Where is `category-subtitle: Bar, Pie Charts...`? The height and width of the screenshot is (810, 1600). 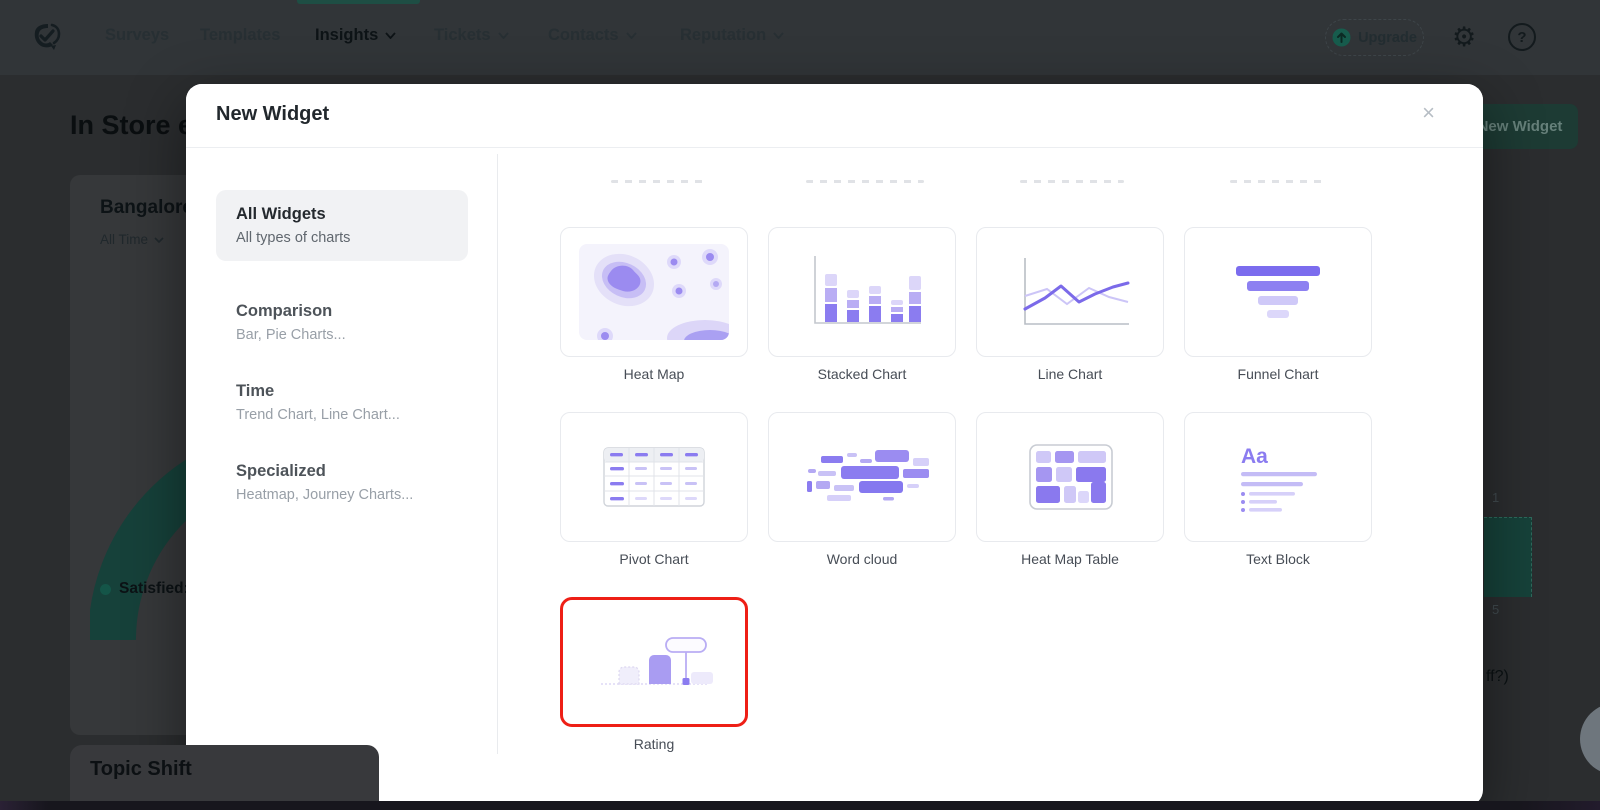
category-subtitle: Bar, Pie Charts... is located at coordinates (291, 335).